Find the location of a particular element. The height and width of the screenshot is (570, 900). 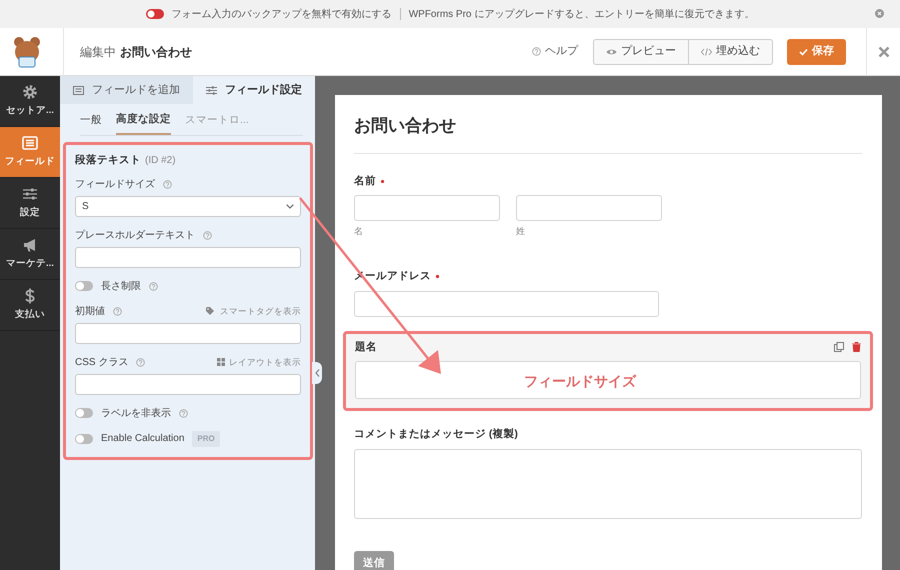

field-id: (ID #2) is located at coordinates (160, 161).